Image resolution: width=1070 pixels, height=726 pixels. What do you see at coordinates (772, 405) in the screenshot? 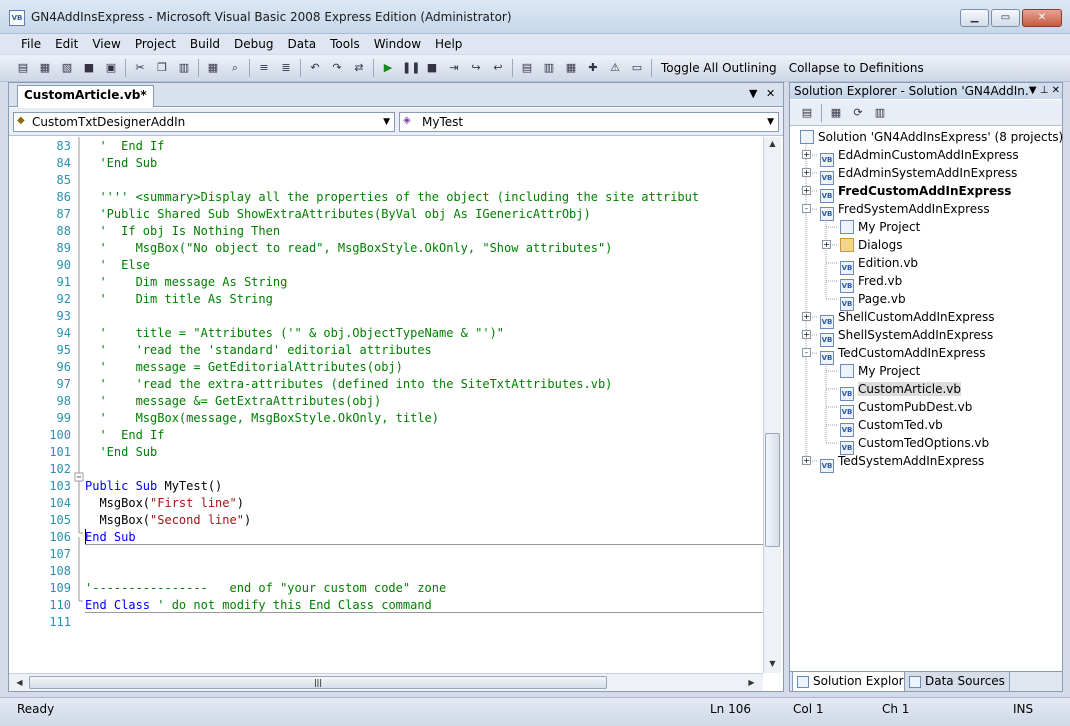
I see `vertical-scrollbar: ▲ ▼` at bounding box center [772, 405].